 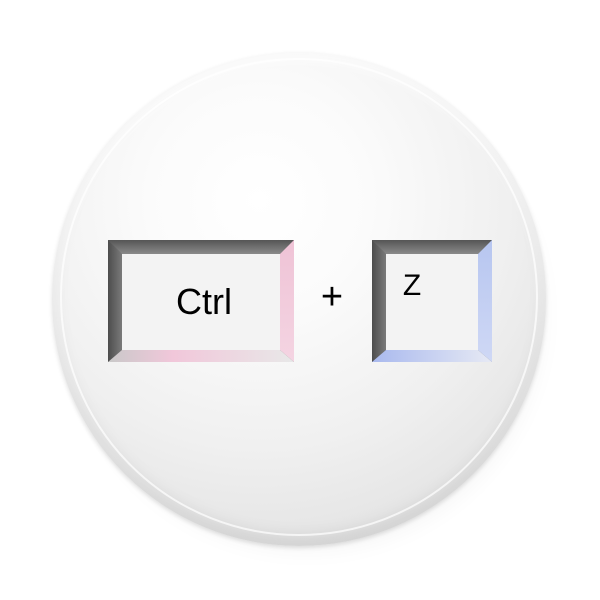 What do you see at coordinates (332, 297) in the screenshot?
I see `plus-sign: +` at bounding box center [332, 297].